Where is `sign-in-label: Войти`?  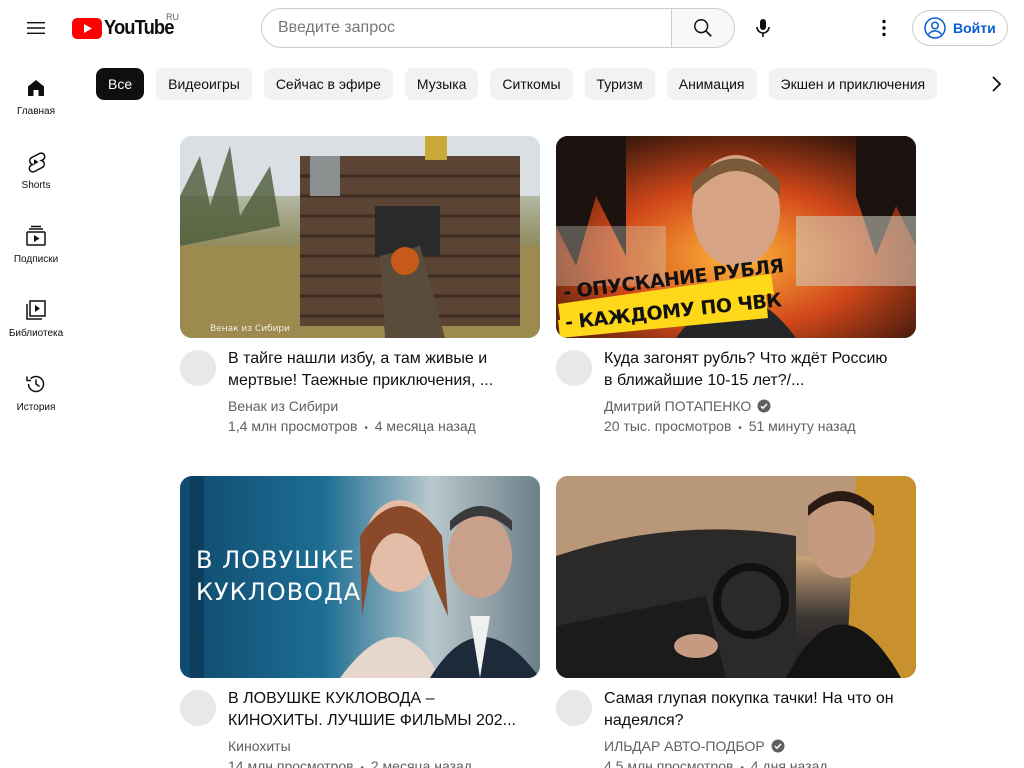 sign-in-label: Войти is located at coordinates (974, 28).